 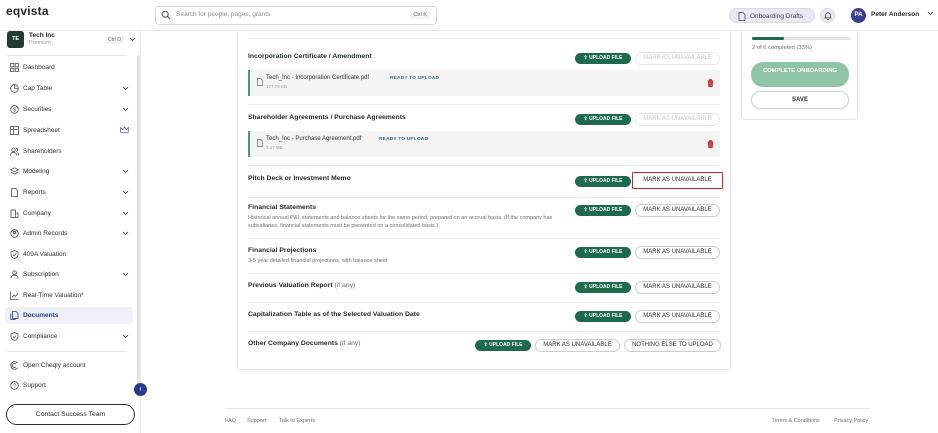 What do you see at coordinates (223, 14) in the screenshot?
I see `search-placeholder: Search for people, pages, grants` at bounding box center [223, 14].